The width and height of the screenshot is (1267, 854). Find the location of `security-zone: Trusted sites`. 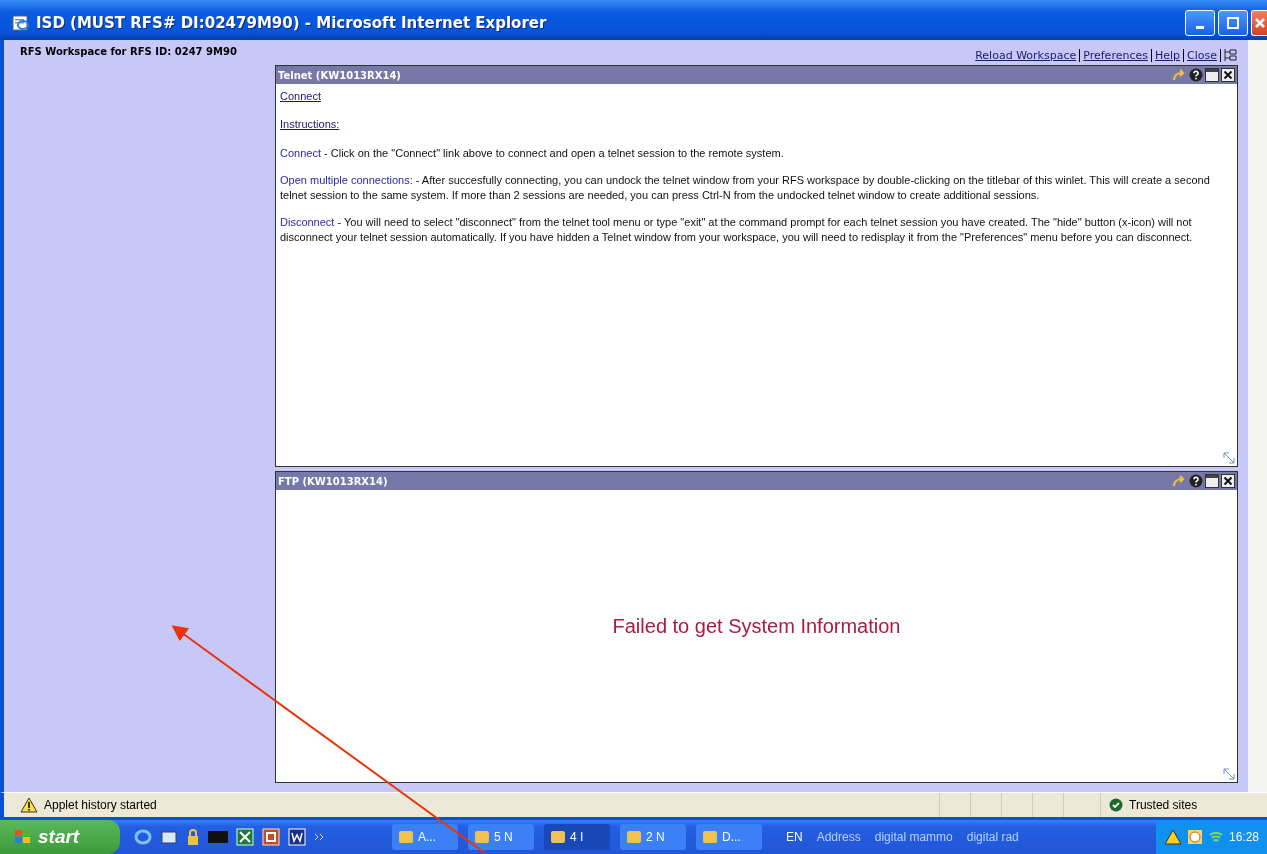

security-zone: Trusted sites is located at coordinates (1163, 805).